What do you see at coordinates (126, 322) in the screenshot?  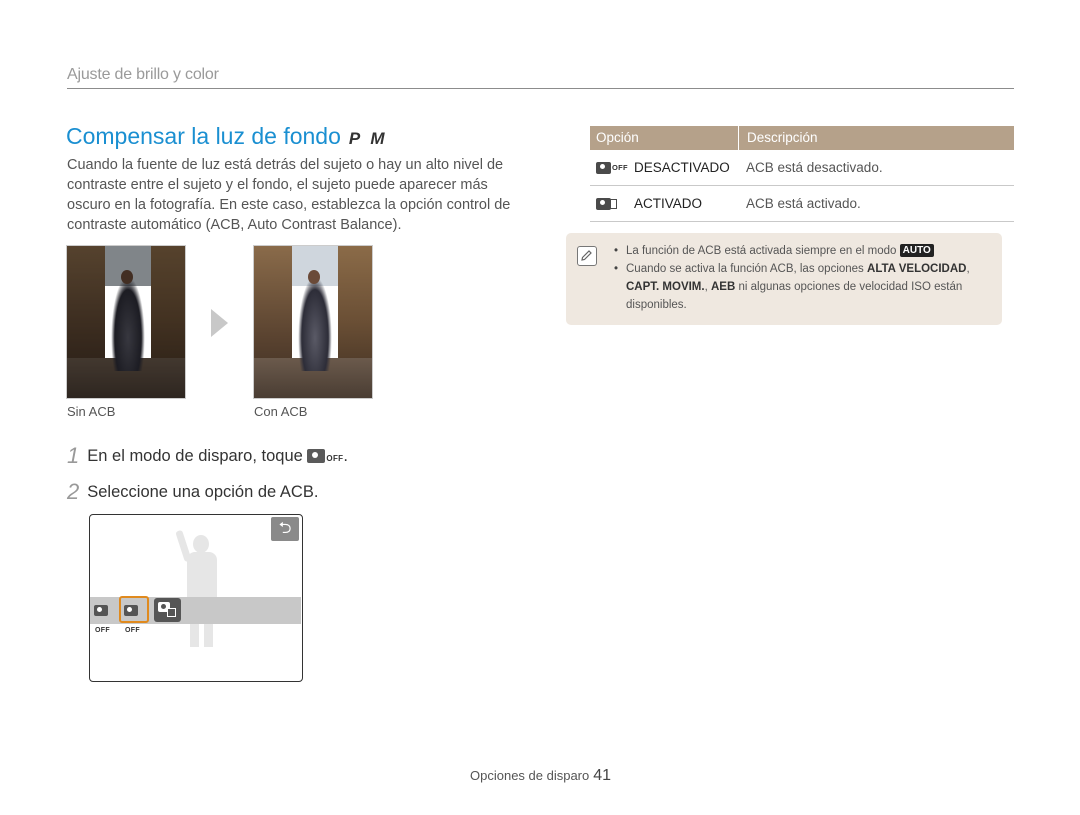 I see `photo-without-acb` at bounding box center [126, 322].